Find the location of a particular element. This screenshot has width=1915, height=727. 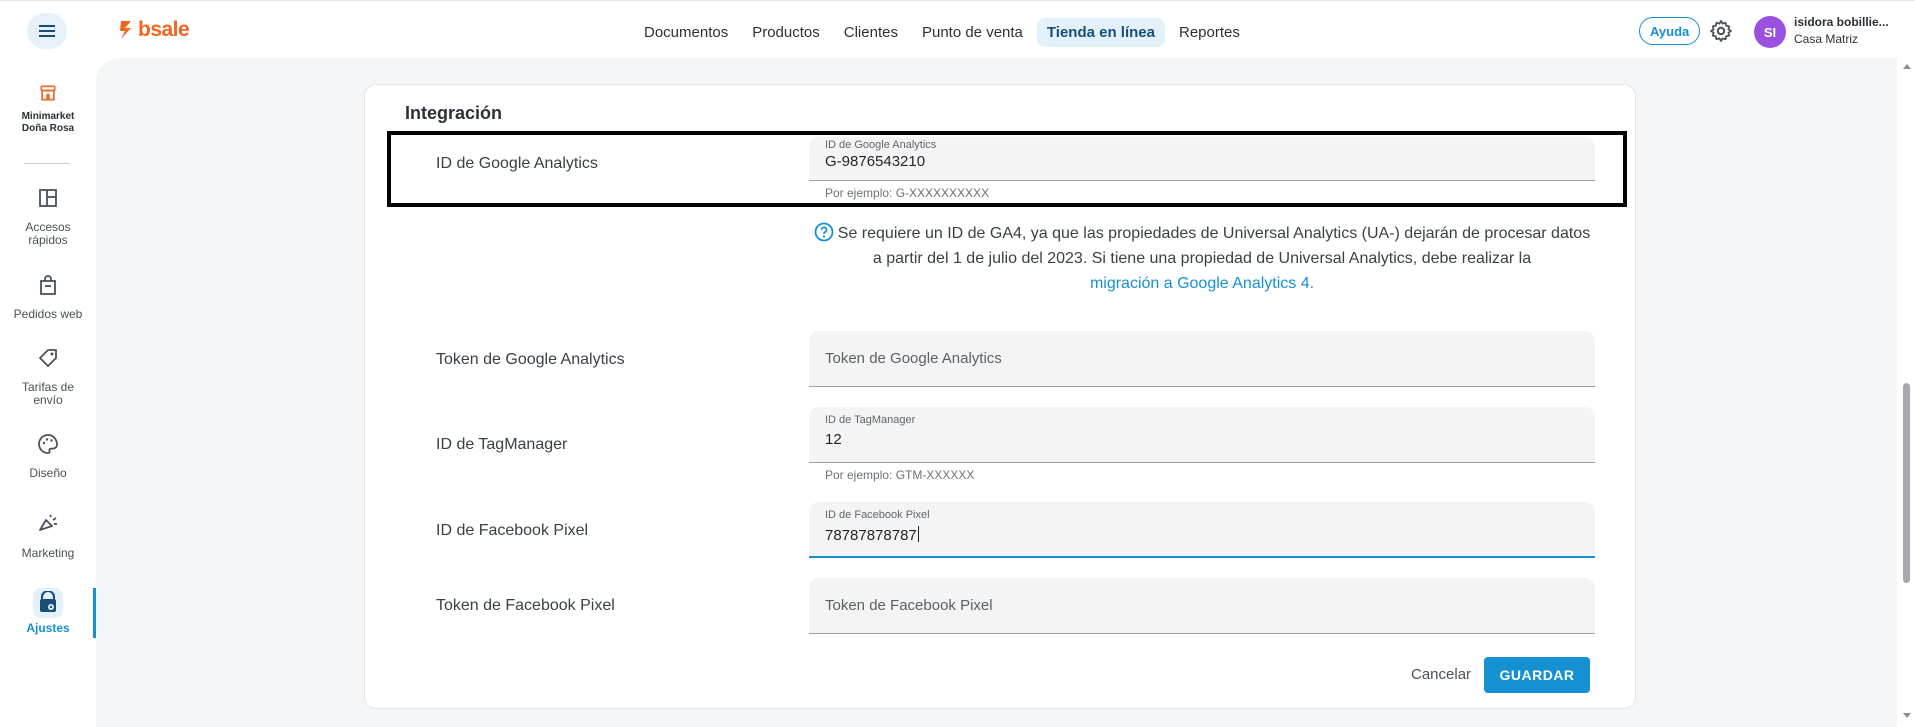

ga-token-input: Token de Google Analytics is located at coordinates (1202, 359).